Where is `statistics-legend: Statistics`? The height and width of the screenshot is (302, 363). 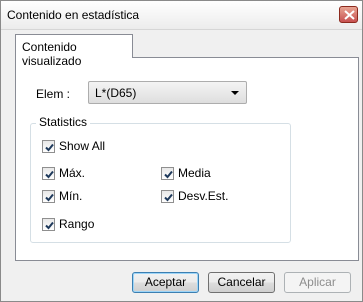
statistics-legend: Statistics is located at coordinates (63, 122).